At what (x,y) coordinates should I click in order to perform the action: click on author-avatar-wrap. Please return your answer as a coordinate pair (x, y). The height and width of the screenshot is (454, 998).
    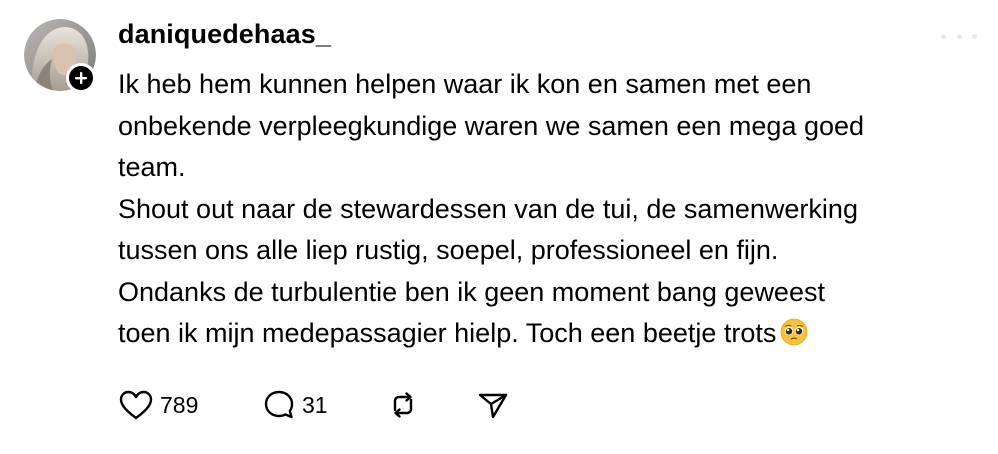
    Looking at the image, I should click on (60, 56).